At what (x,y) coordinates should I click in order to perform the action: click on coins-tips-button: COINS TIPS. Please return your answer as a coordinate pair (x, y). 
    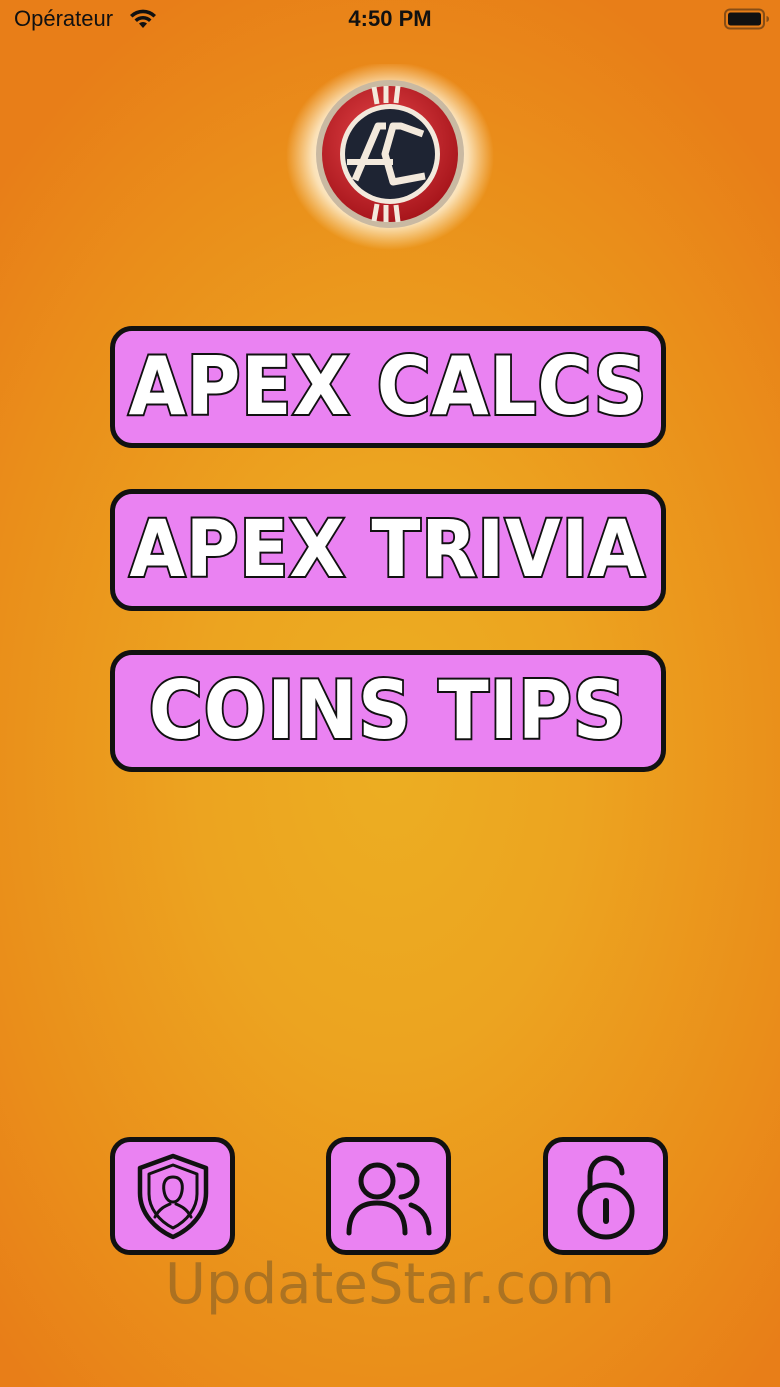
    Looking at the image, I should click on (388, 711).